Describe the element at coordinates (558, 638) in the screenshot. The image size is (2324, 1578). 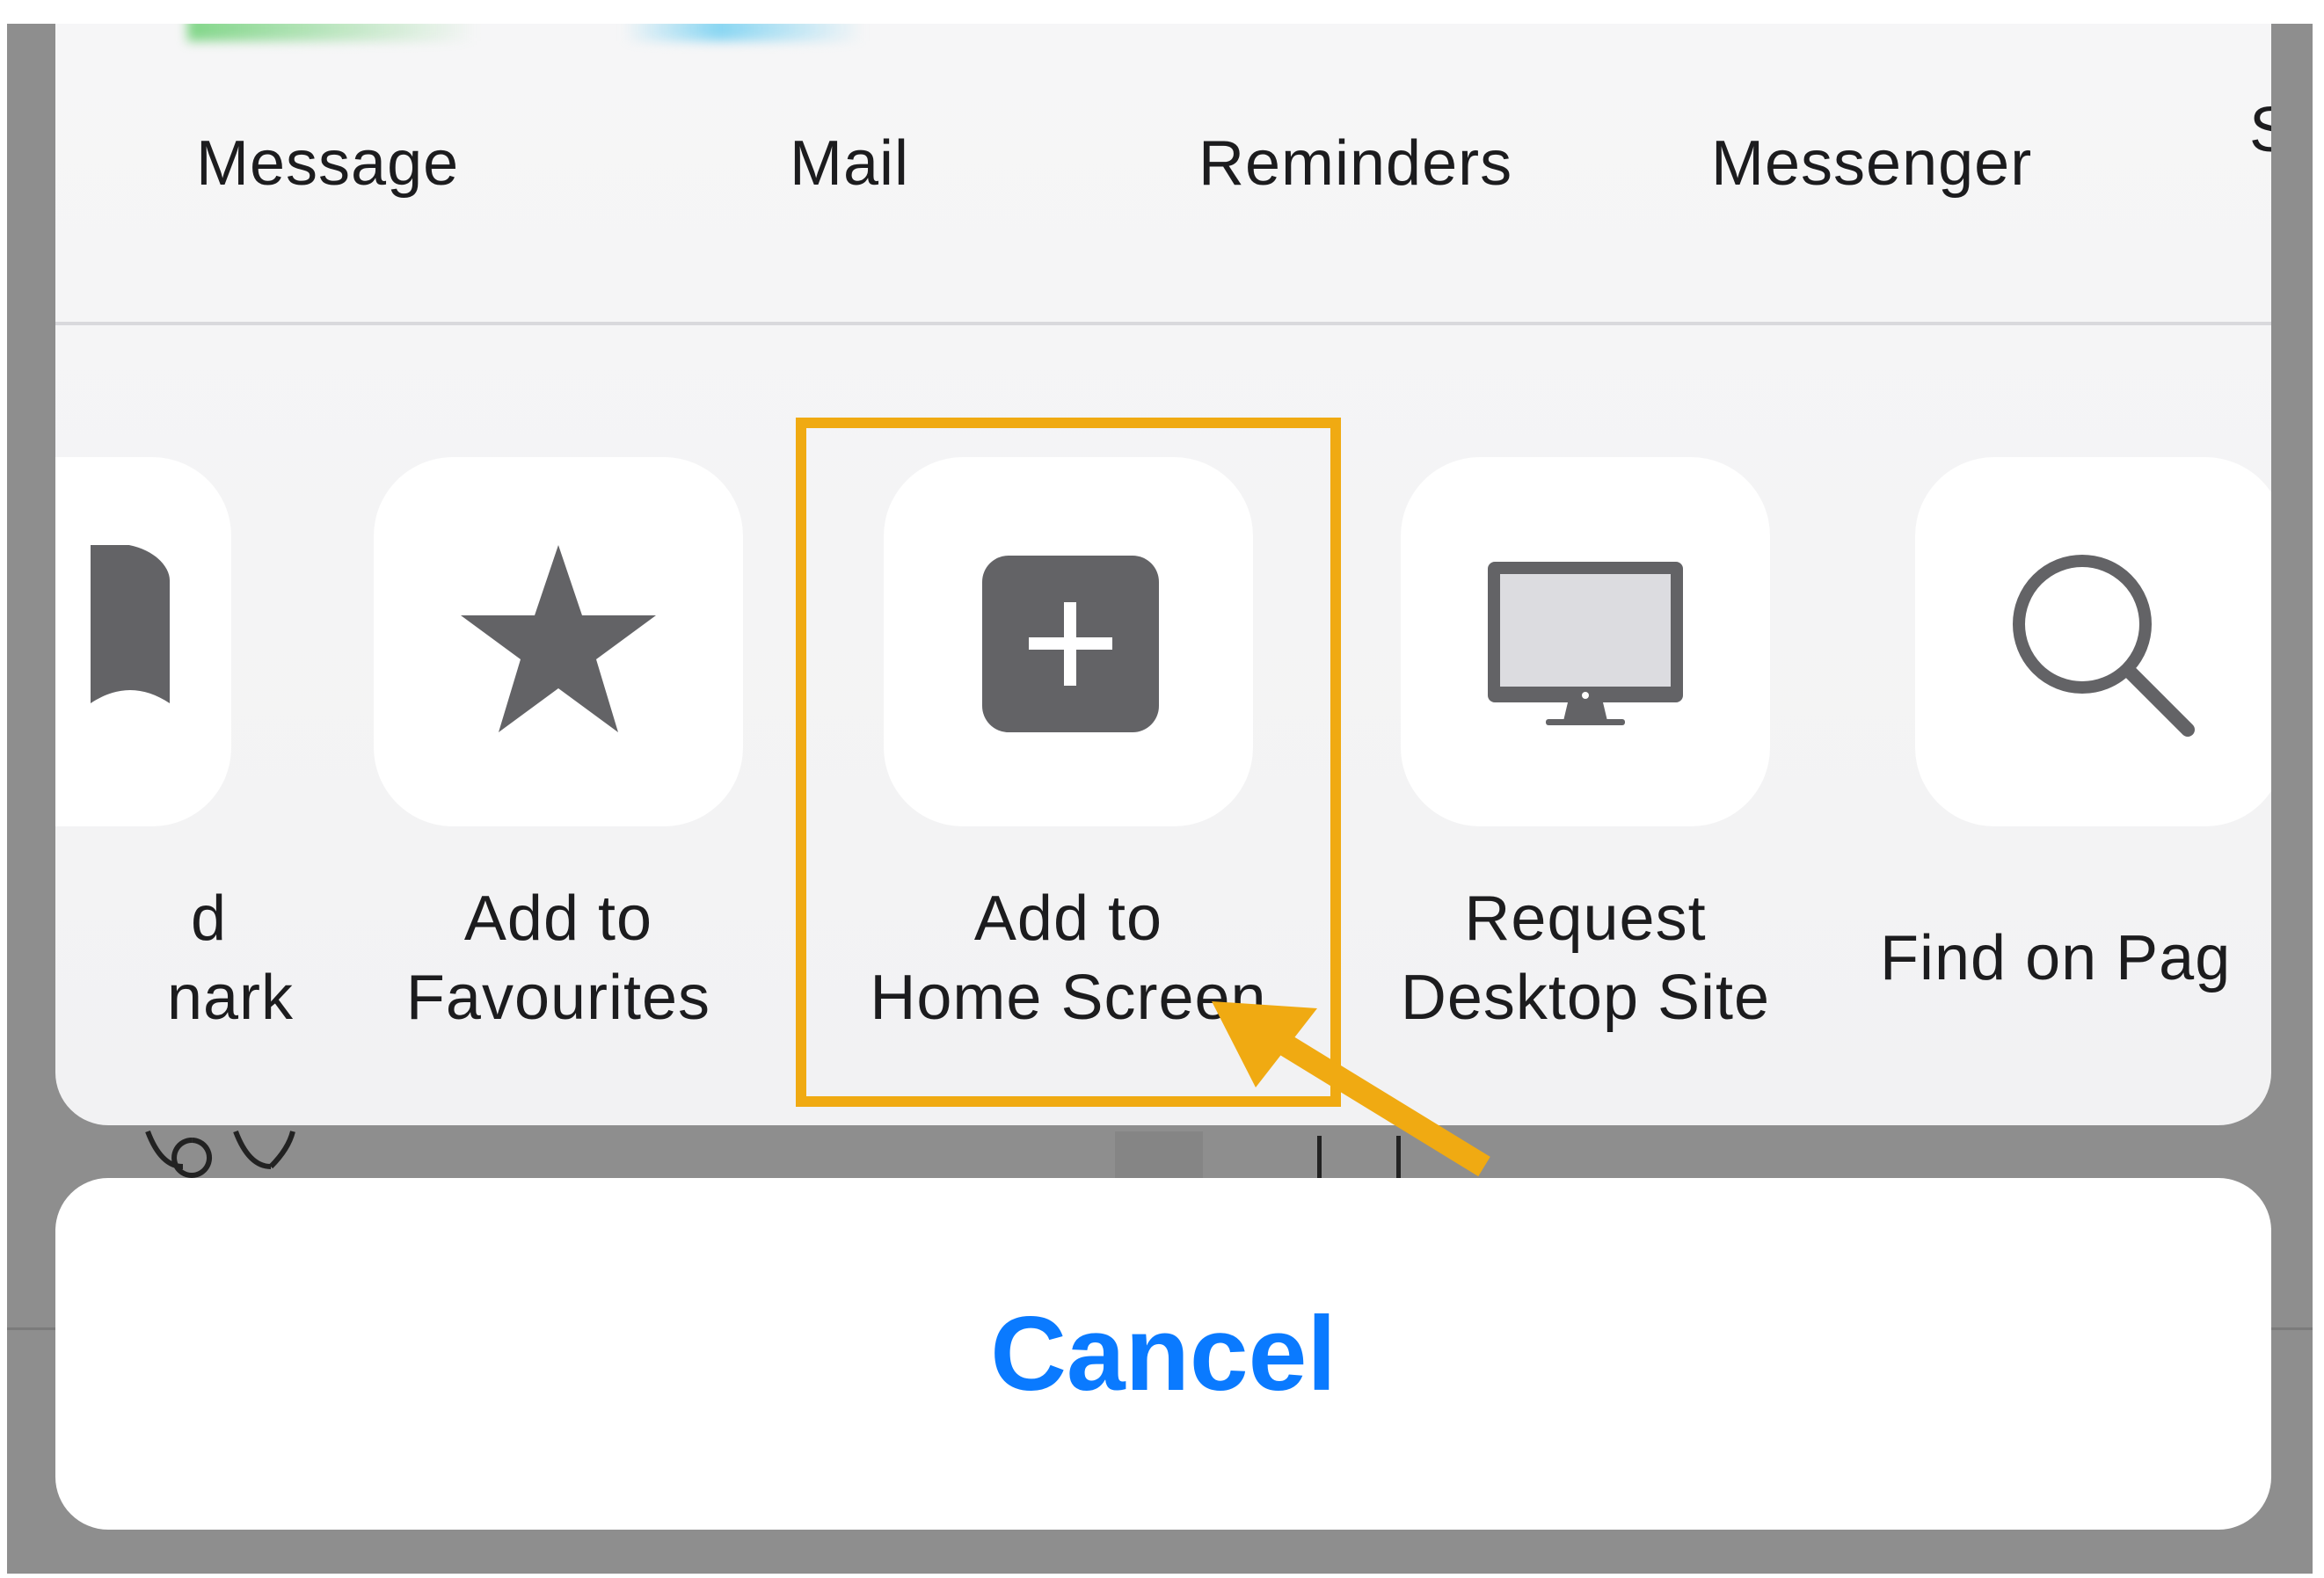
I see `star-icon` at that location.